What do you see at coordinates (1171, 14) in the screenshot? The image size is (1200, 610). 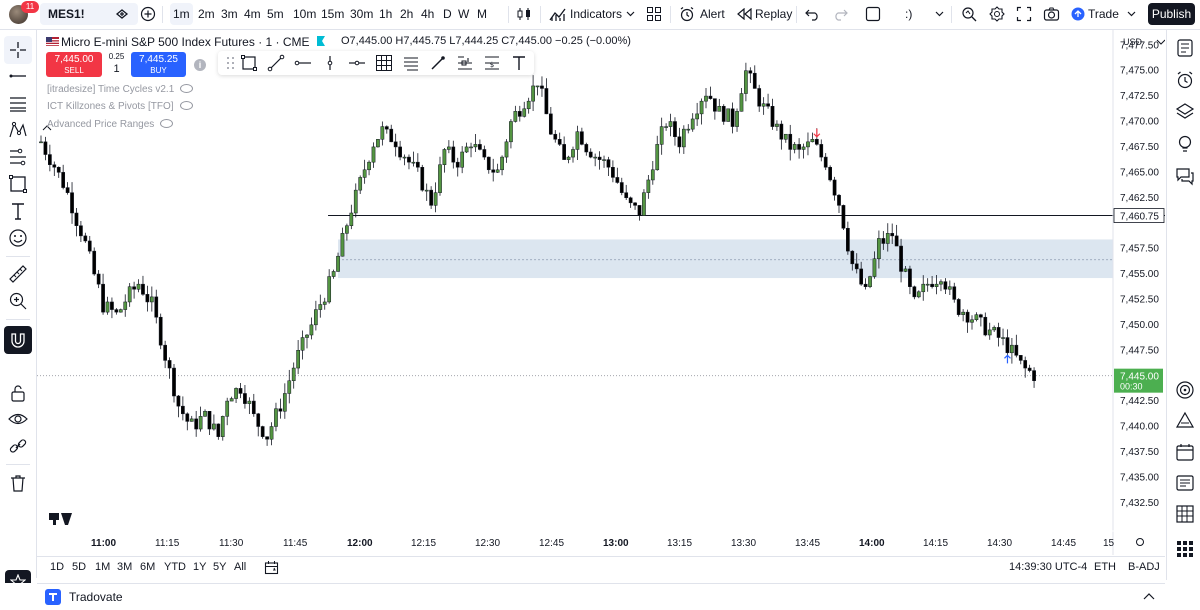 I see `publish-button: Publish` at bounding box center [1171, 14].